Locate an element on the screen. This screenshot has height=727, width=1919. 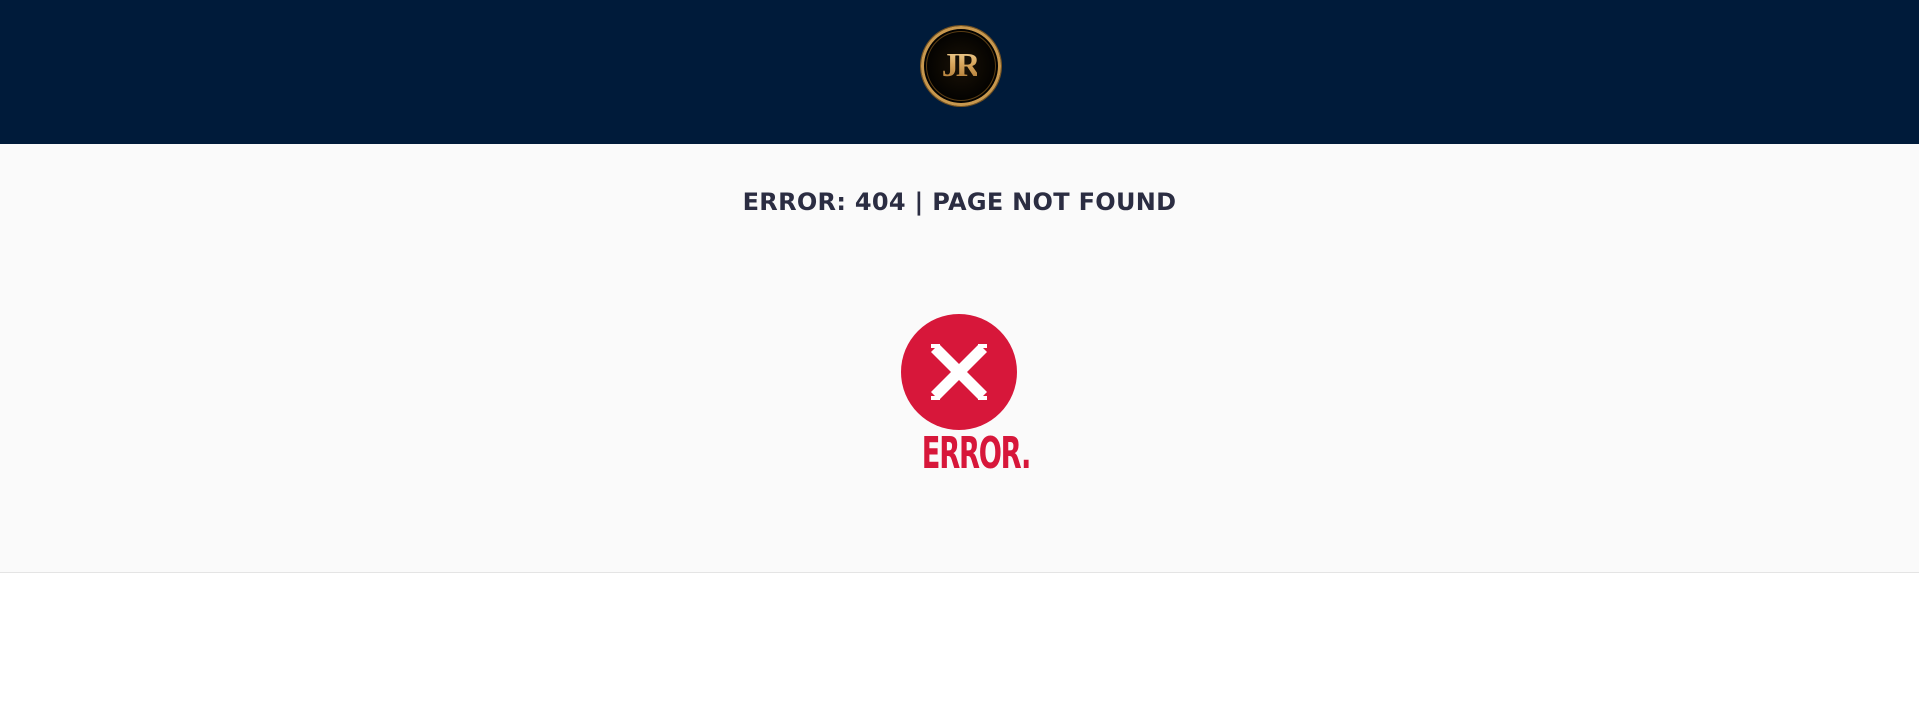
site-logo: JR is located at coordinates (961, 66).